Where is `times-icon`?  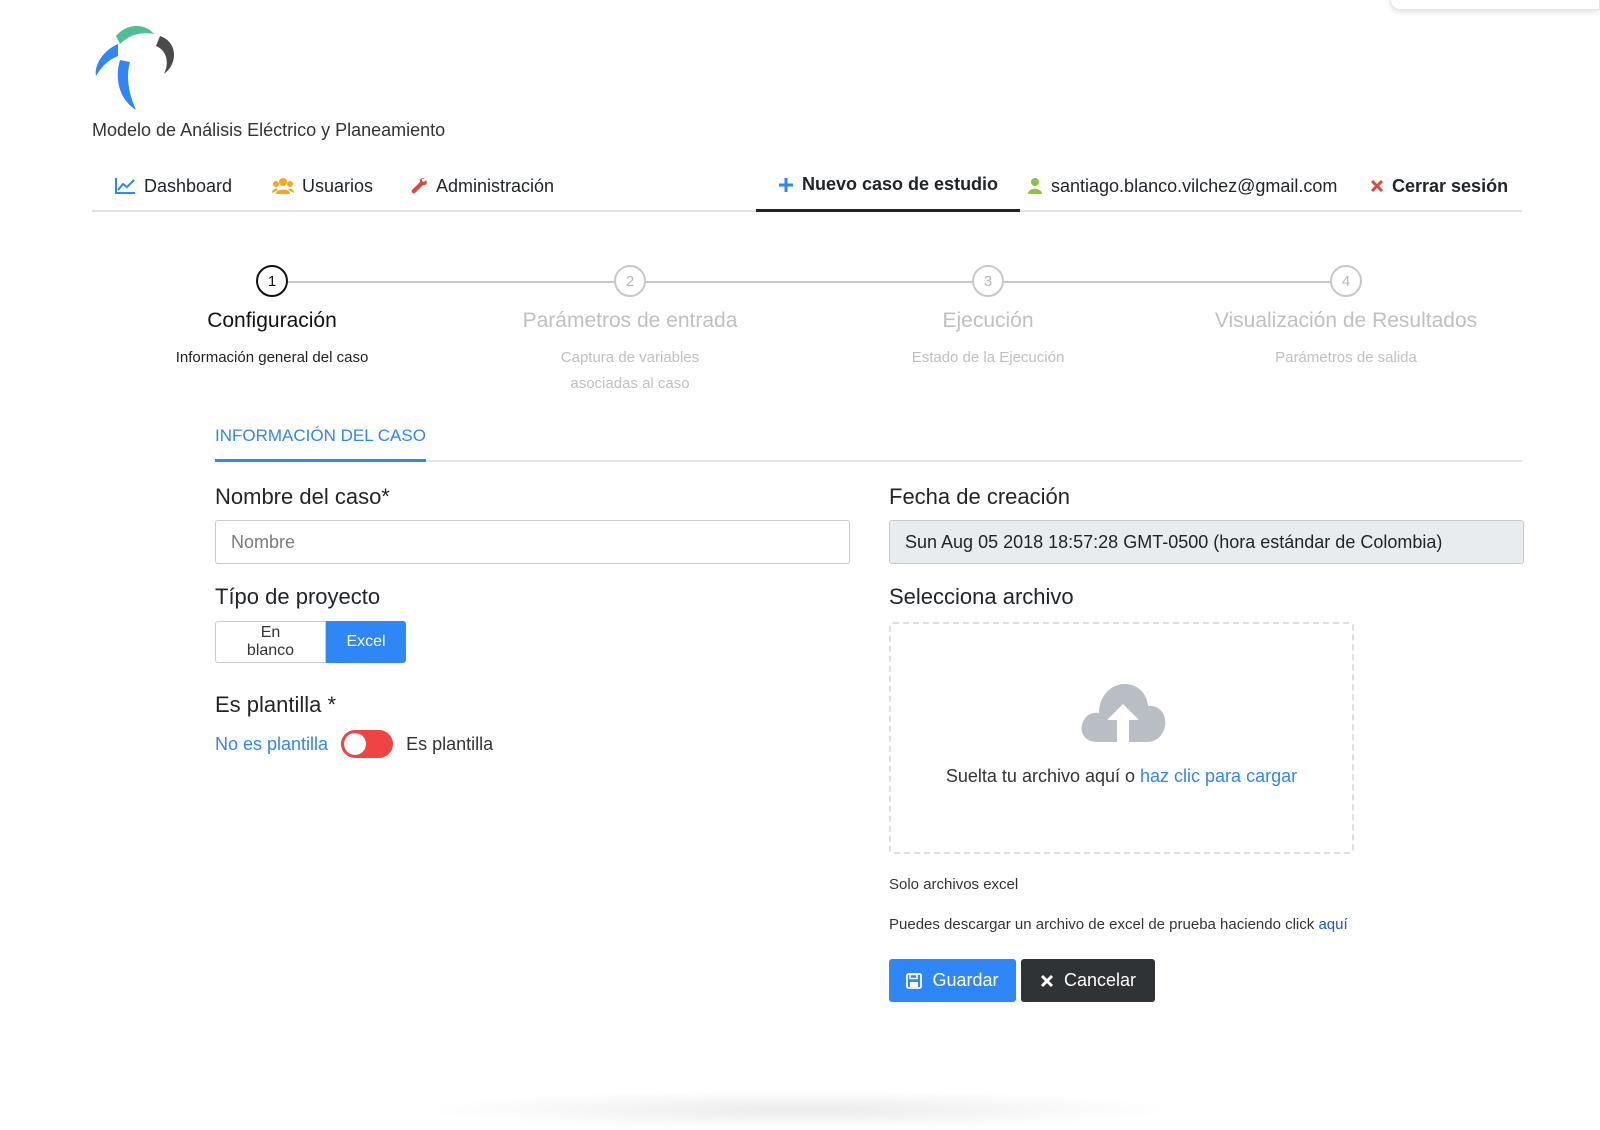
times-icon is located at coordinates (1047, 981).